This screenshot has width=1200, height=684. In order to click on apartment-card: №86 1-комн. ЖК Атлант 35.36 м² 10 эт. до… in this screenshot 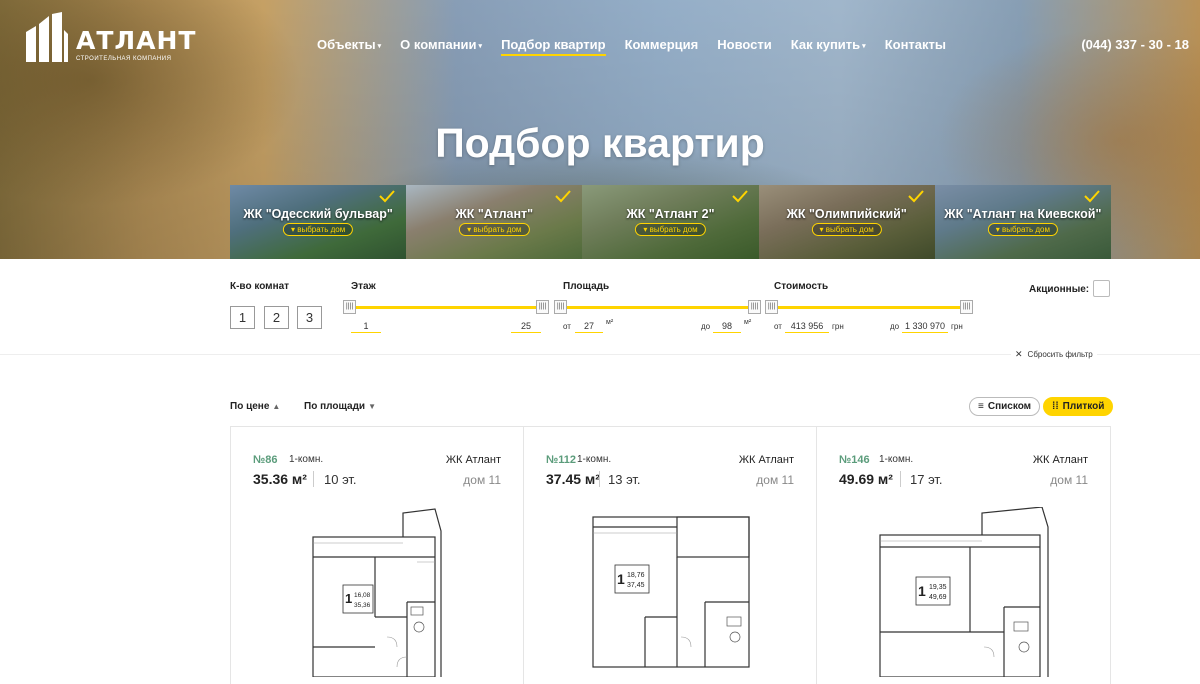, I will do `click(377, 555)`.